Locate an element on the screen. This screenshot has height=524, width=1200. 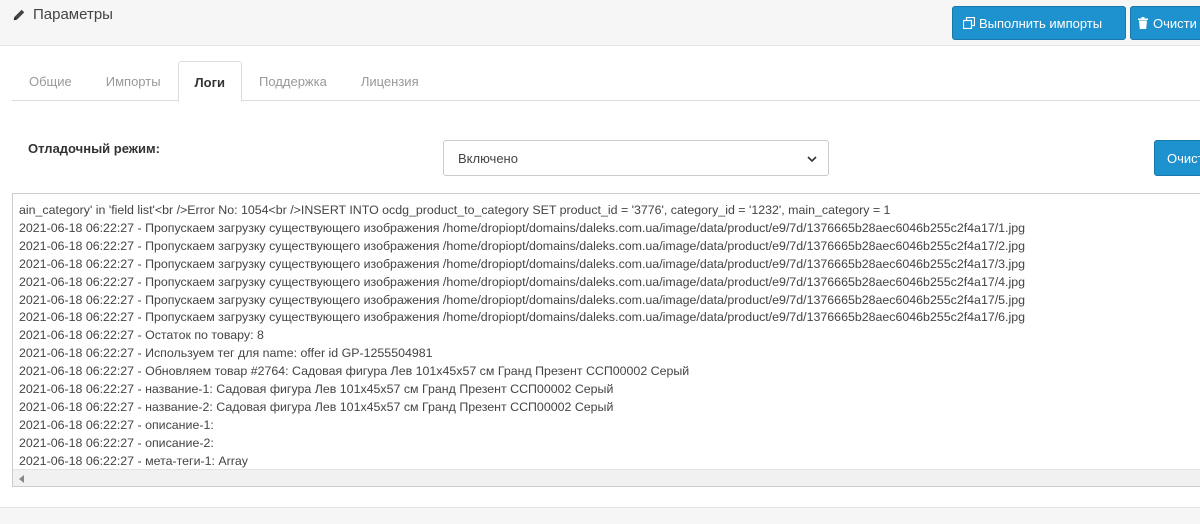
log-line: 2021-06-18 06:22:27 - описание-2: is located at coordinates (116, 442).